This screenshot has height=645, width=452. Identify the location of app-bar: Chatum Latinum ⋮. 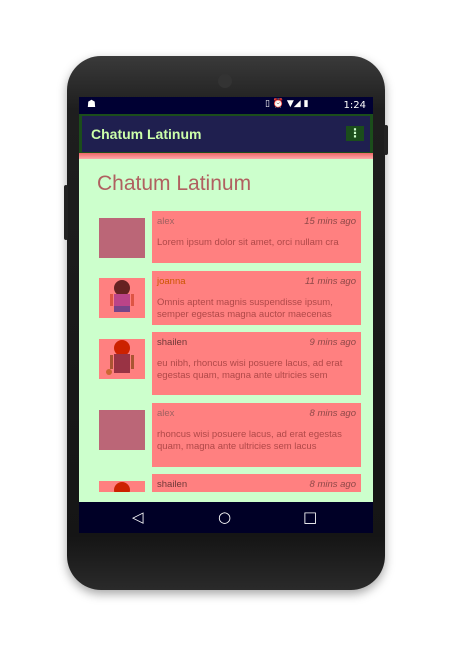
(226, 133).